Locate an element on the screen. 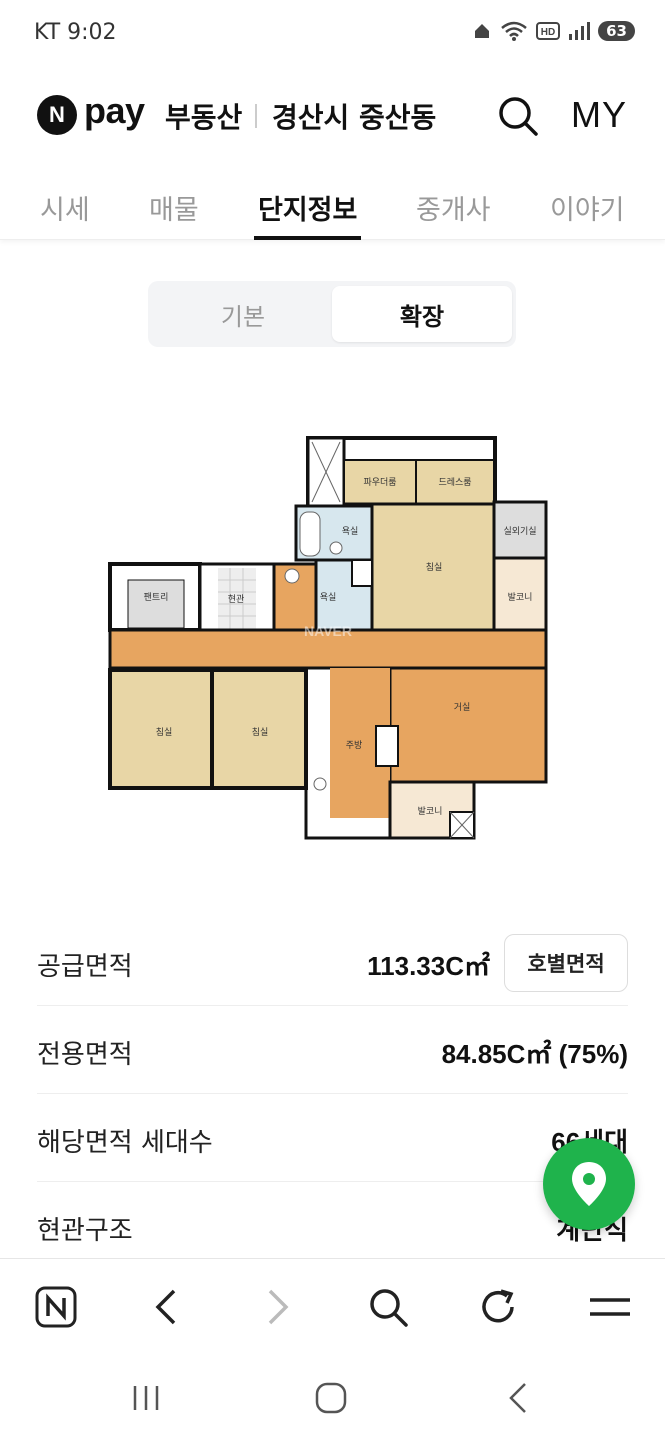  tab-complex-info: 단지정보 is located at coordinates (307, 207).